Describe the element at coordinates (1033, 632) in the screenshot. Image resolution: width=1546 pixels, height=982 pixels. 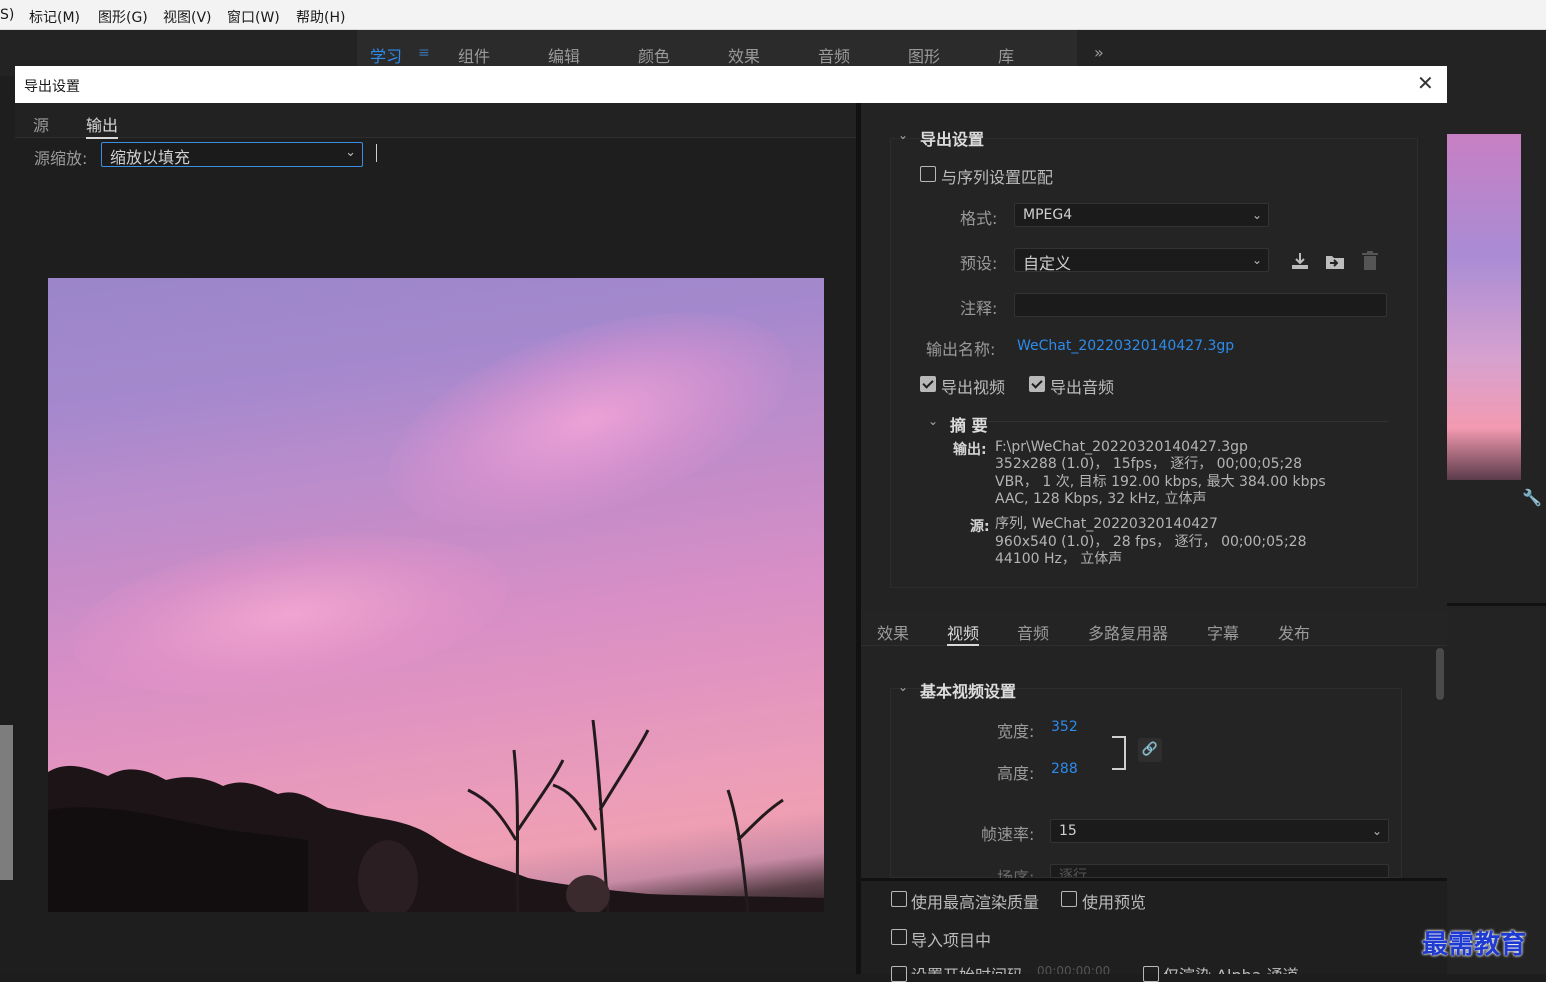
I see `tab-audio: 音频` at that location.